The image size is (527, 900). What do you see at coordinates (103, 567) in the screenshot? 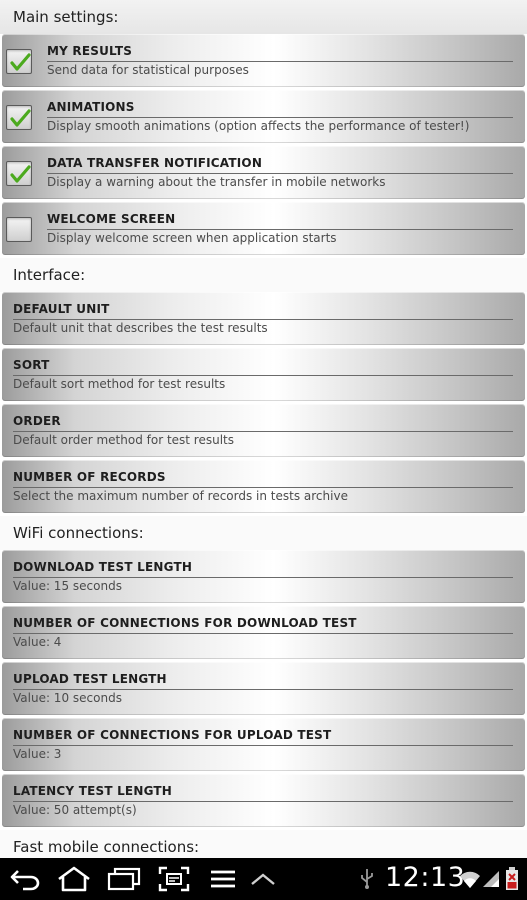
I see `setting-title: DOWNLOAD TEST LENGTH` at bounding box center [103, 567].